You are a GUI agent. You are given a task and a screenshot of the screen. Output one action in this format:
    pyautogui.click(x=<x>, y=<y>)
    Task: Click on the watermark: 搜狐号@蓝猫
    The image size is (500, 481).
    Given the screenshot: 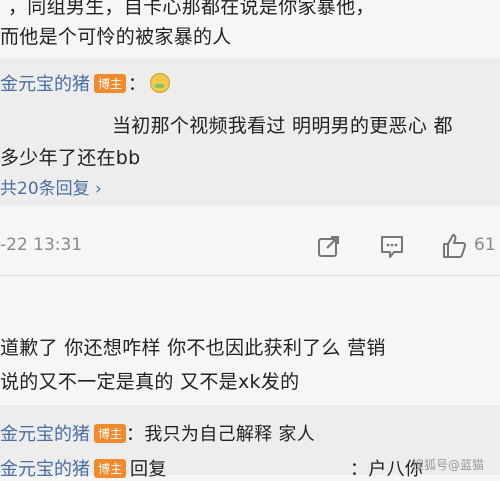 What is the action you would take?
    pyautogui.click(x=448, y=465)
    